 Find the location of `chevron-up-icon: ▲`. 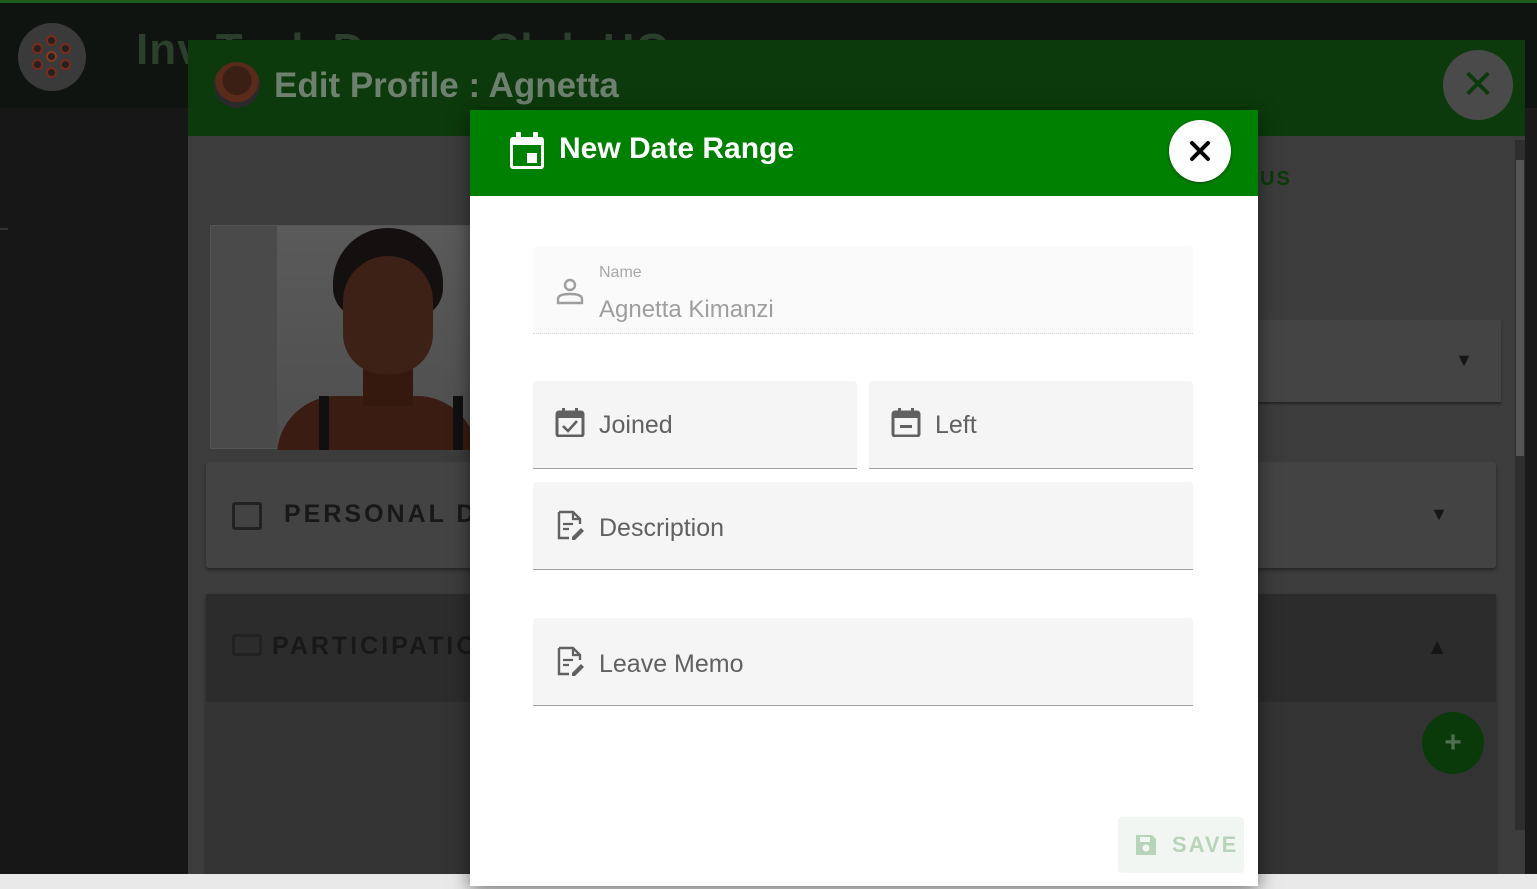

chevron-up-icon: ▲ is located at coordinates (1437, 646).